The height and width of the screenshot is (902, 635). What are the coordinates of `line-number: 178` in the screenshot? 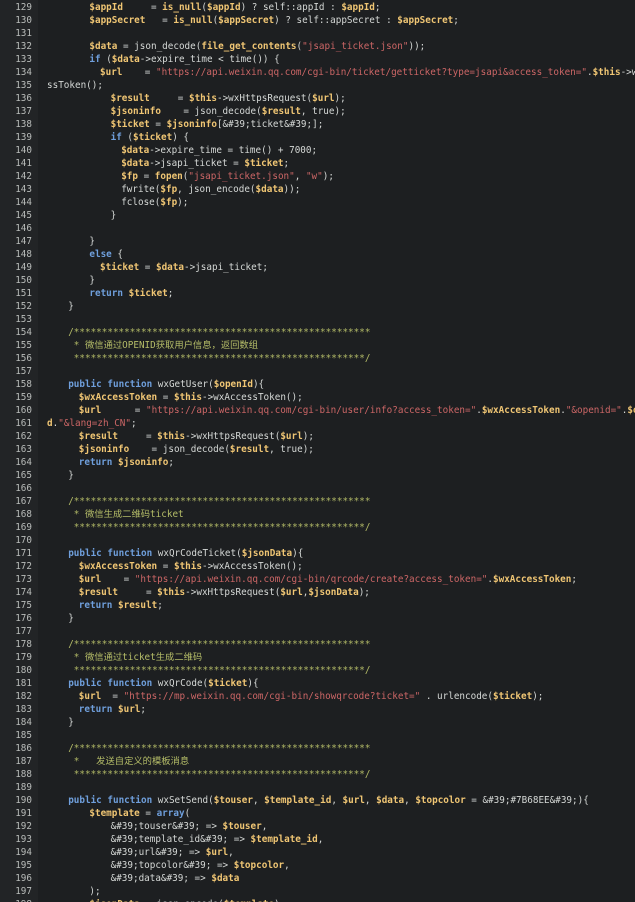 It's located at (23, 644).